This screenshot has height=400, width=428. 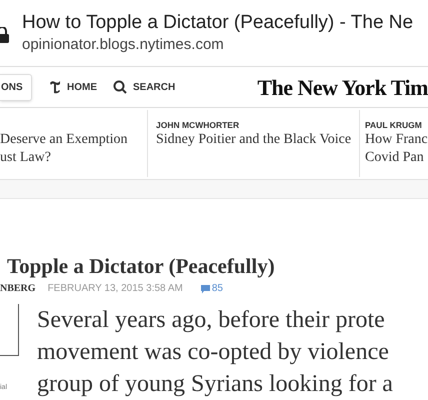 What do you see at coordinates (218, 23) in the screenshot?
I see `page-title: How to Topple a Dictator (Peacefully) - The Ne` at bounding box center [218, 23].